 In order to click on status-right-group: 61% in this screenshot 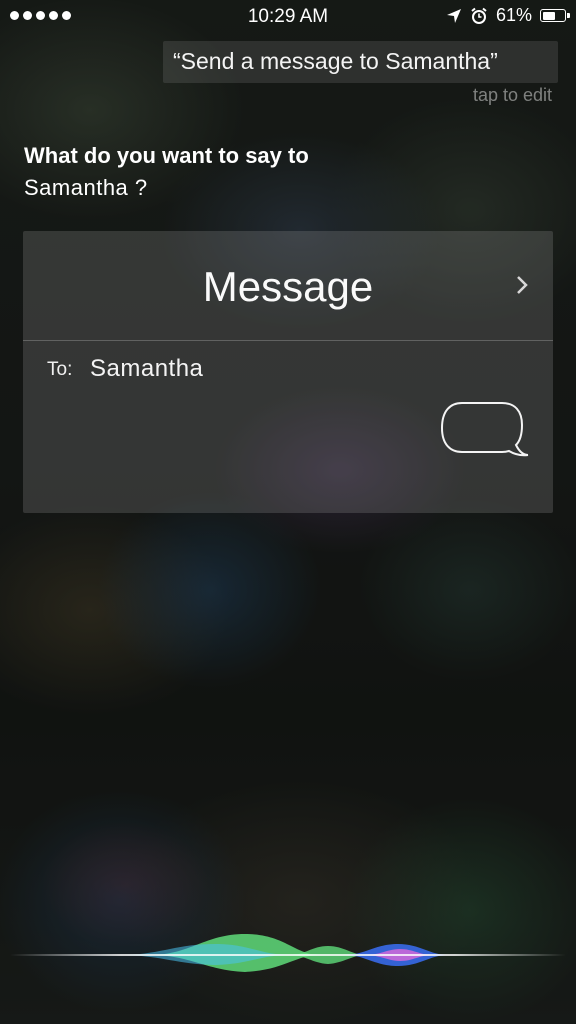, I will do `click(508, 15)`.